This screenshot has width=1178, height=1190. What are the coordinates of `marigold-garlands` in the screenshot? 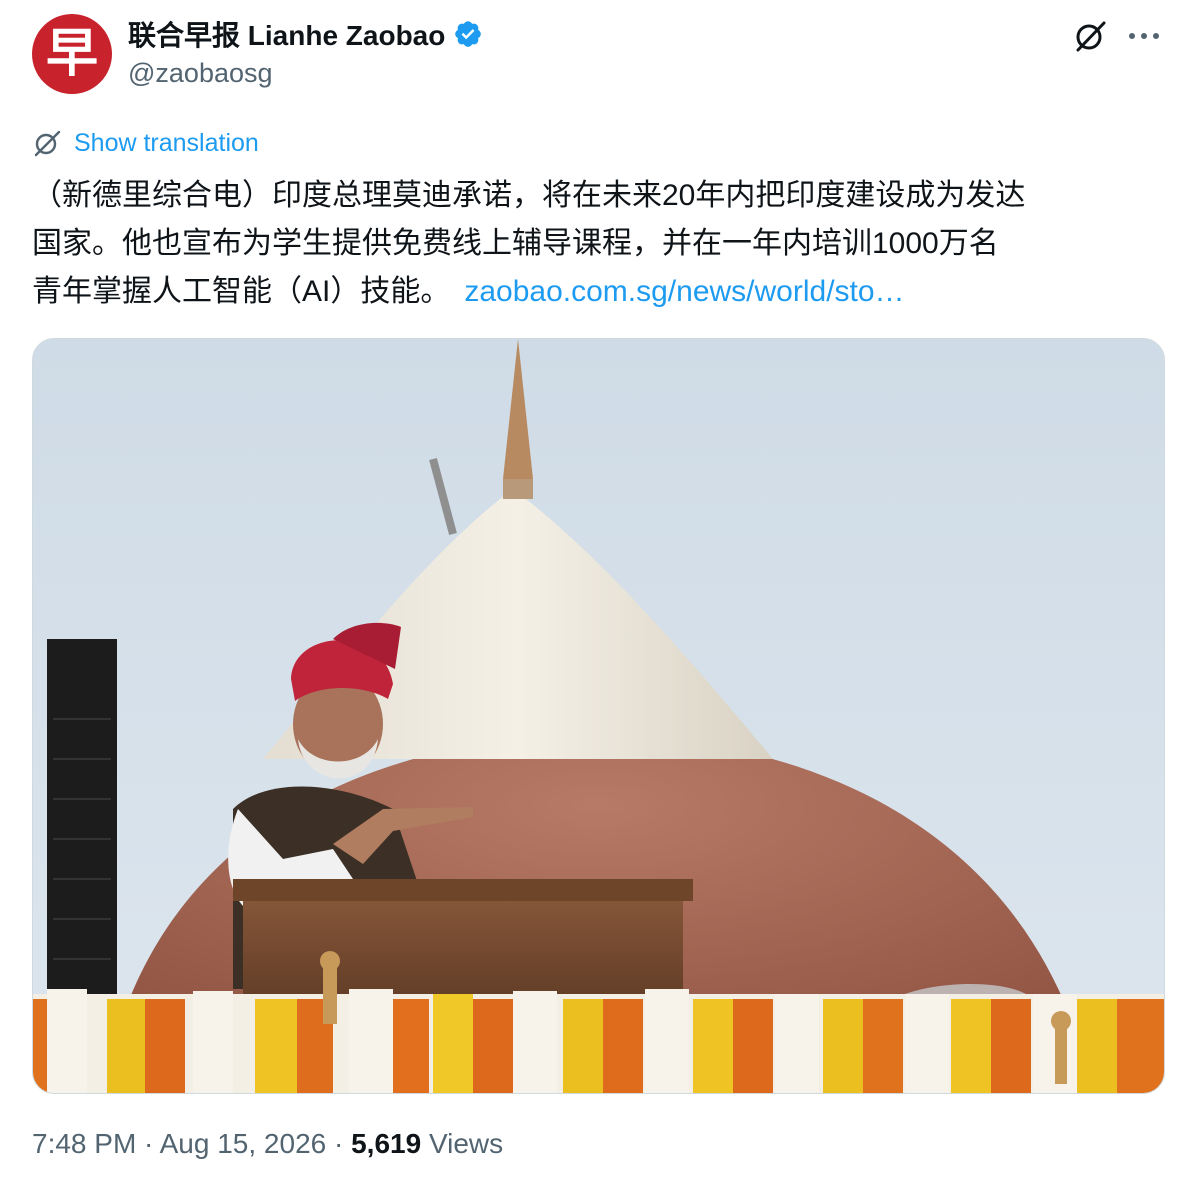 It's located at (598, 1041).